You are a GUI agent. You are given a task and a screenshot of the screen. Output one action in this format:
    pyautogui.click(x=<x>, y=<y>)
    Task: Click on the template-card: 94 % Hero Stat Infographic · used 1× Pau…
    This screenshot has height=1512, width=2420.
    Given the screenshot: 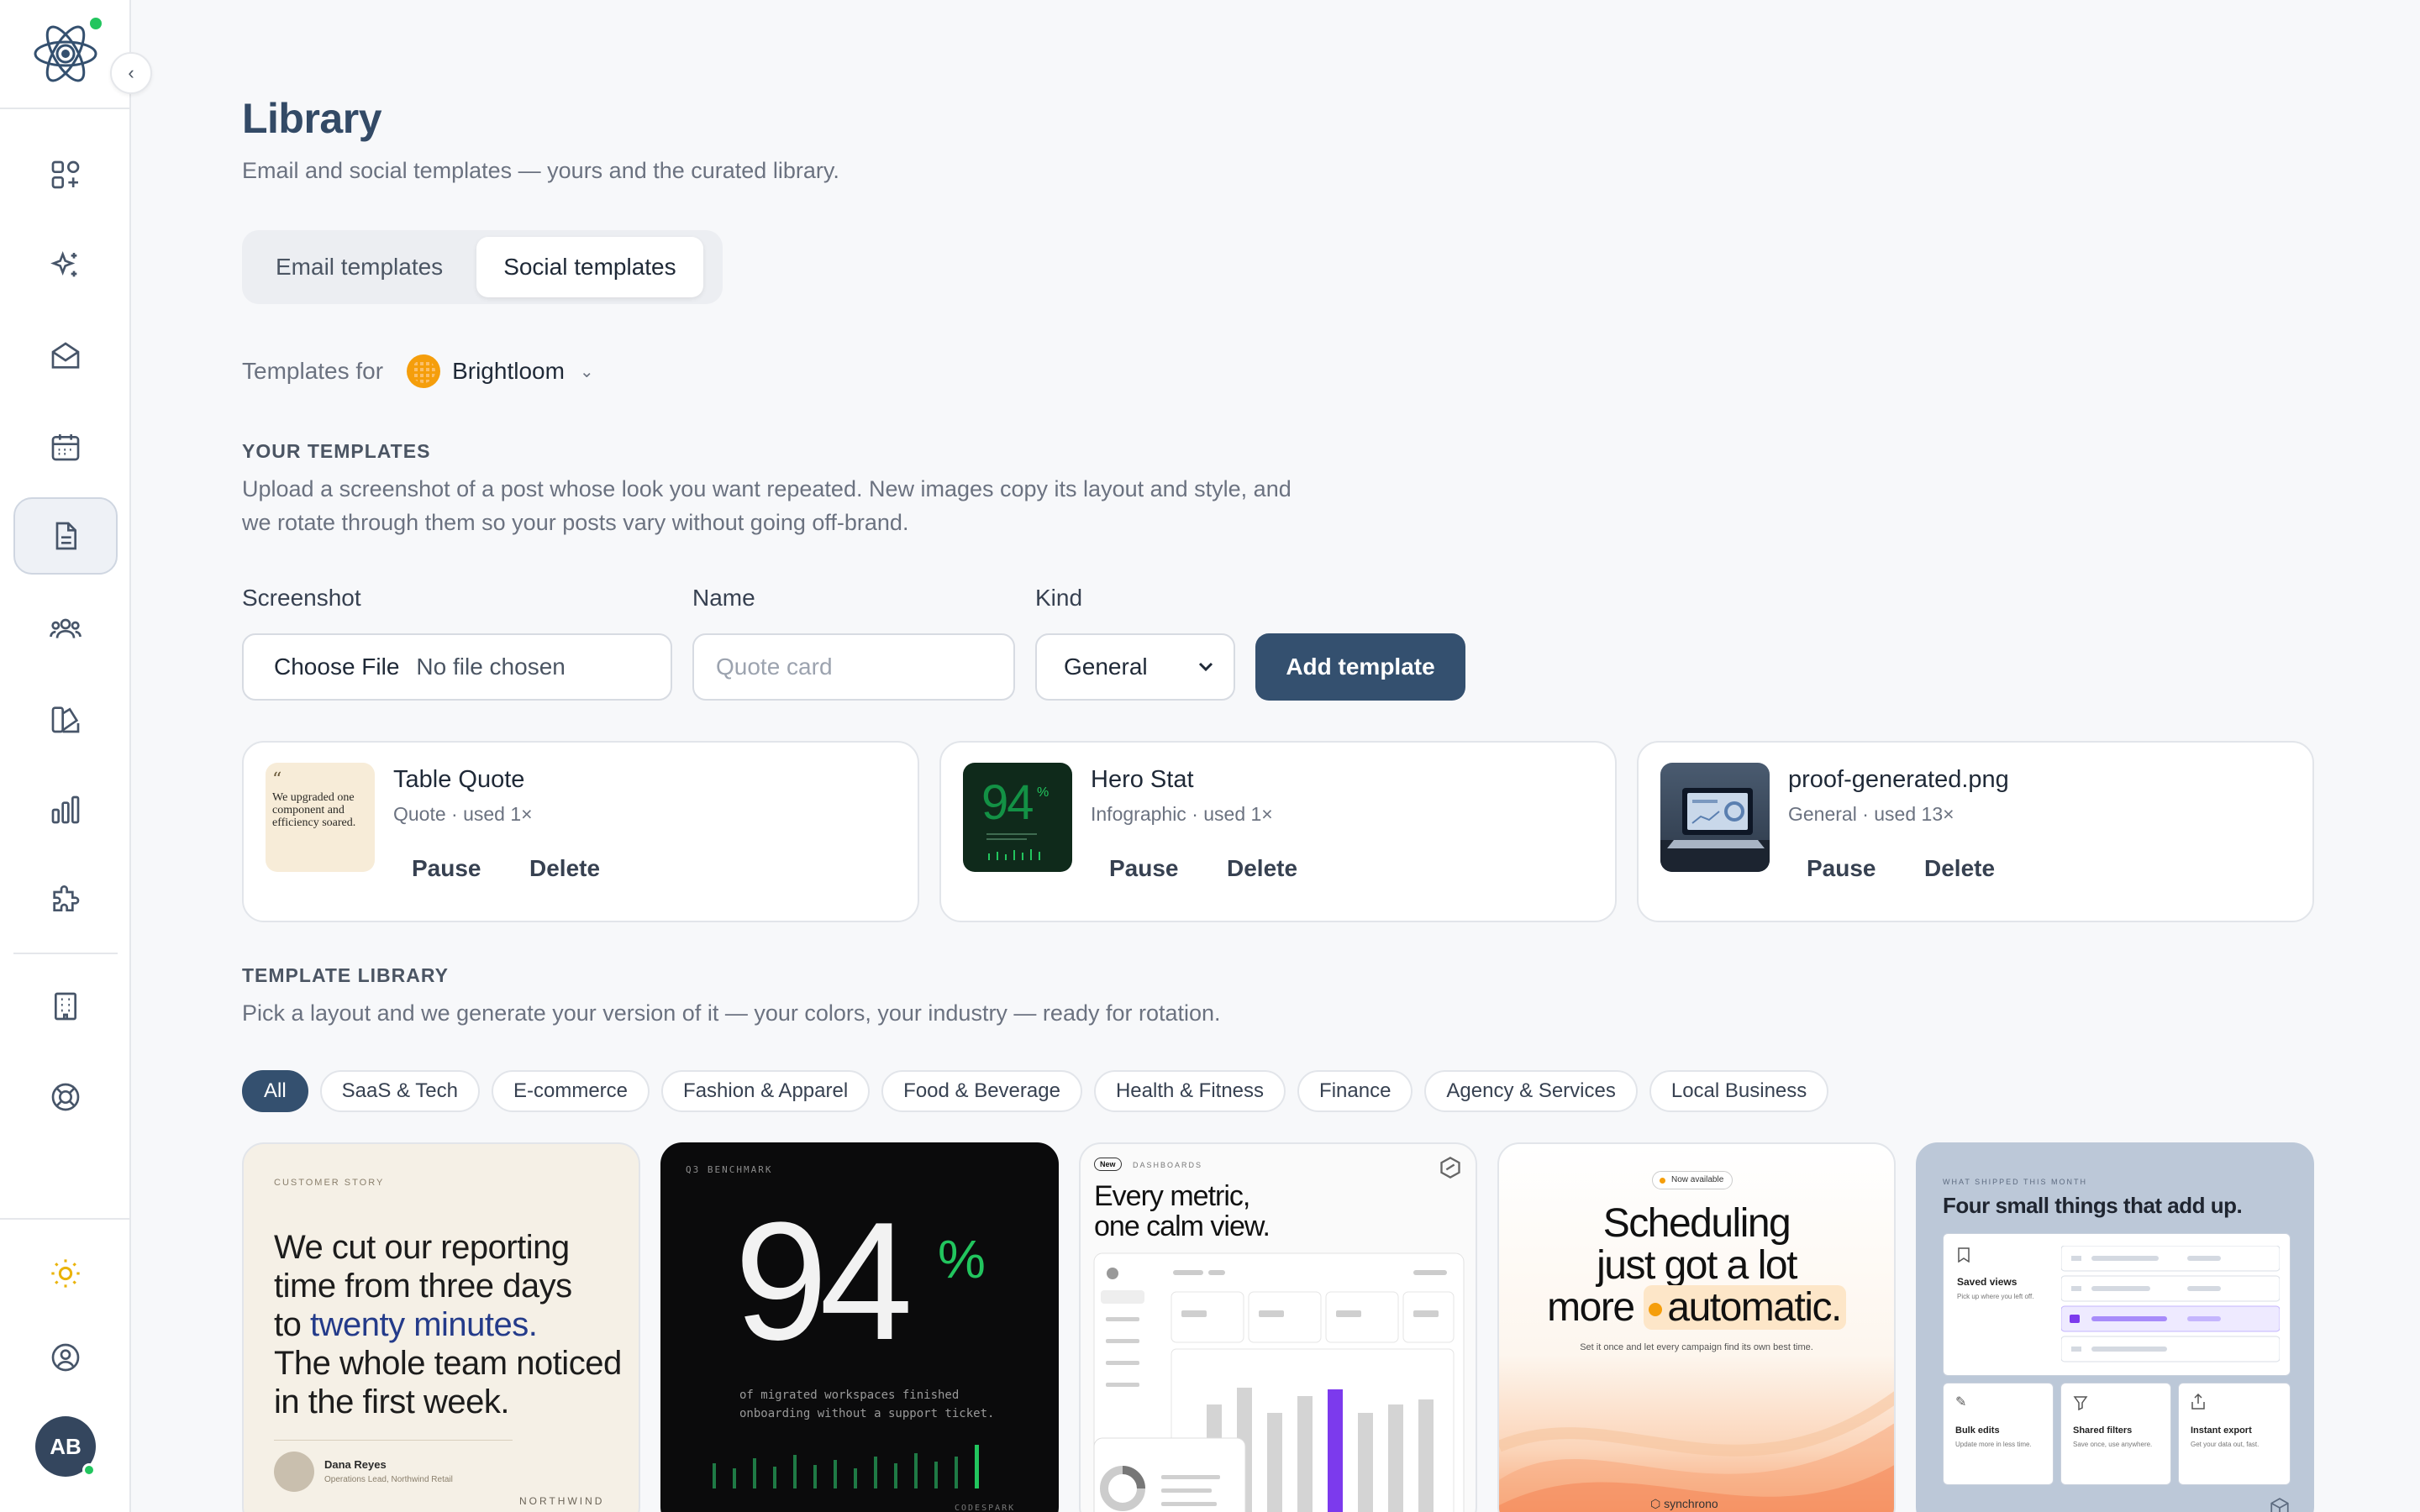 What is the action you would take?
    pyautogui.click(x=1278, y=831)
    